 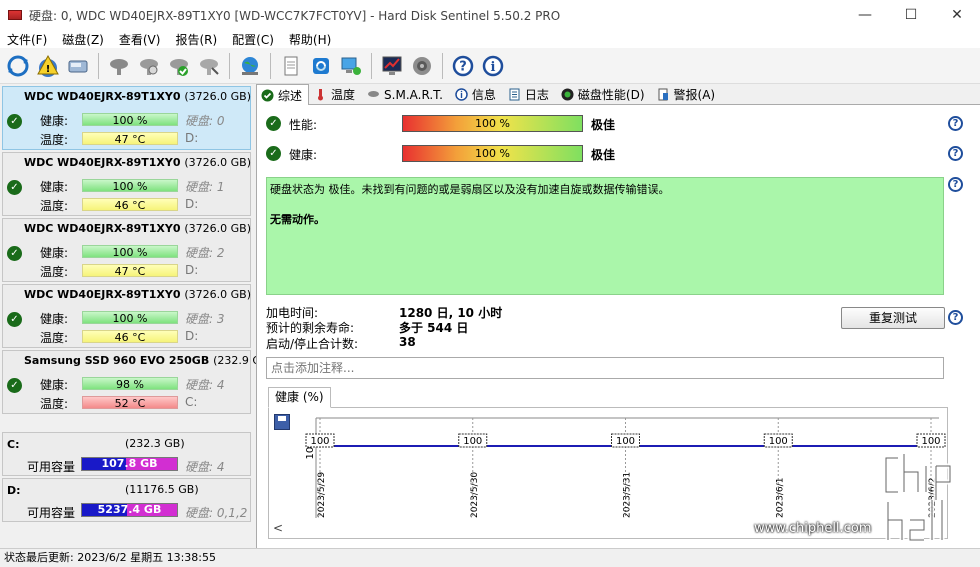 I want to click on scroll-left-arrow: <, so click(x=278, y=528).